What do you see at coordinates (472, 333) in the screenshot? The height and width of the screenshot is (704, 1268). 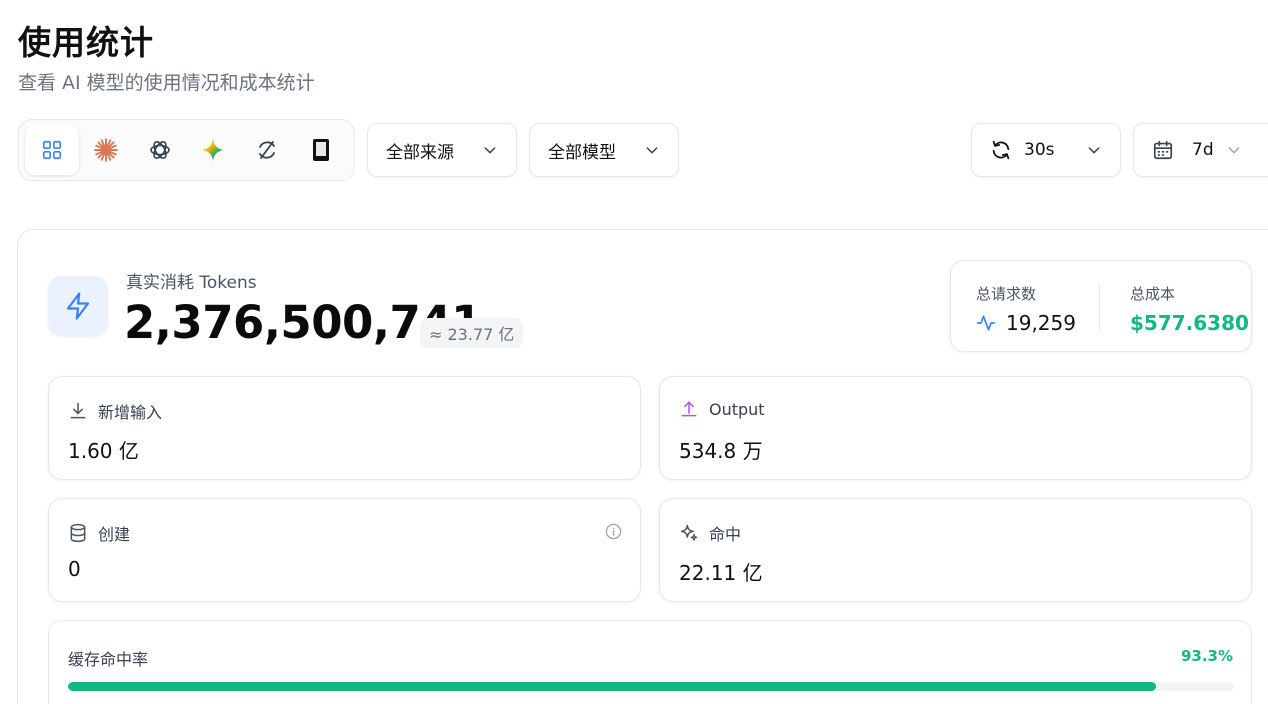 I see `tokens-approx-badge: ≈ 23.77 亿` at bounding box center [472, 333].